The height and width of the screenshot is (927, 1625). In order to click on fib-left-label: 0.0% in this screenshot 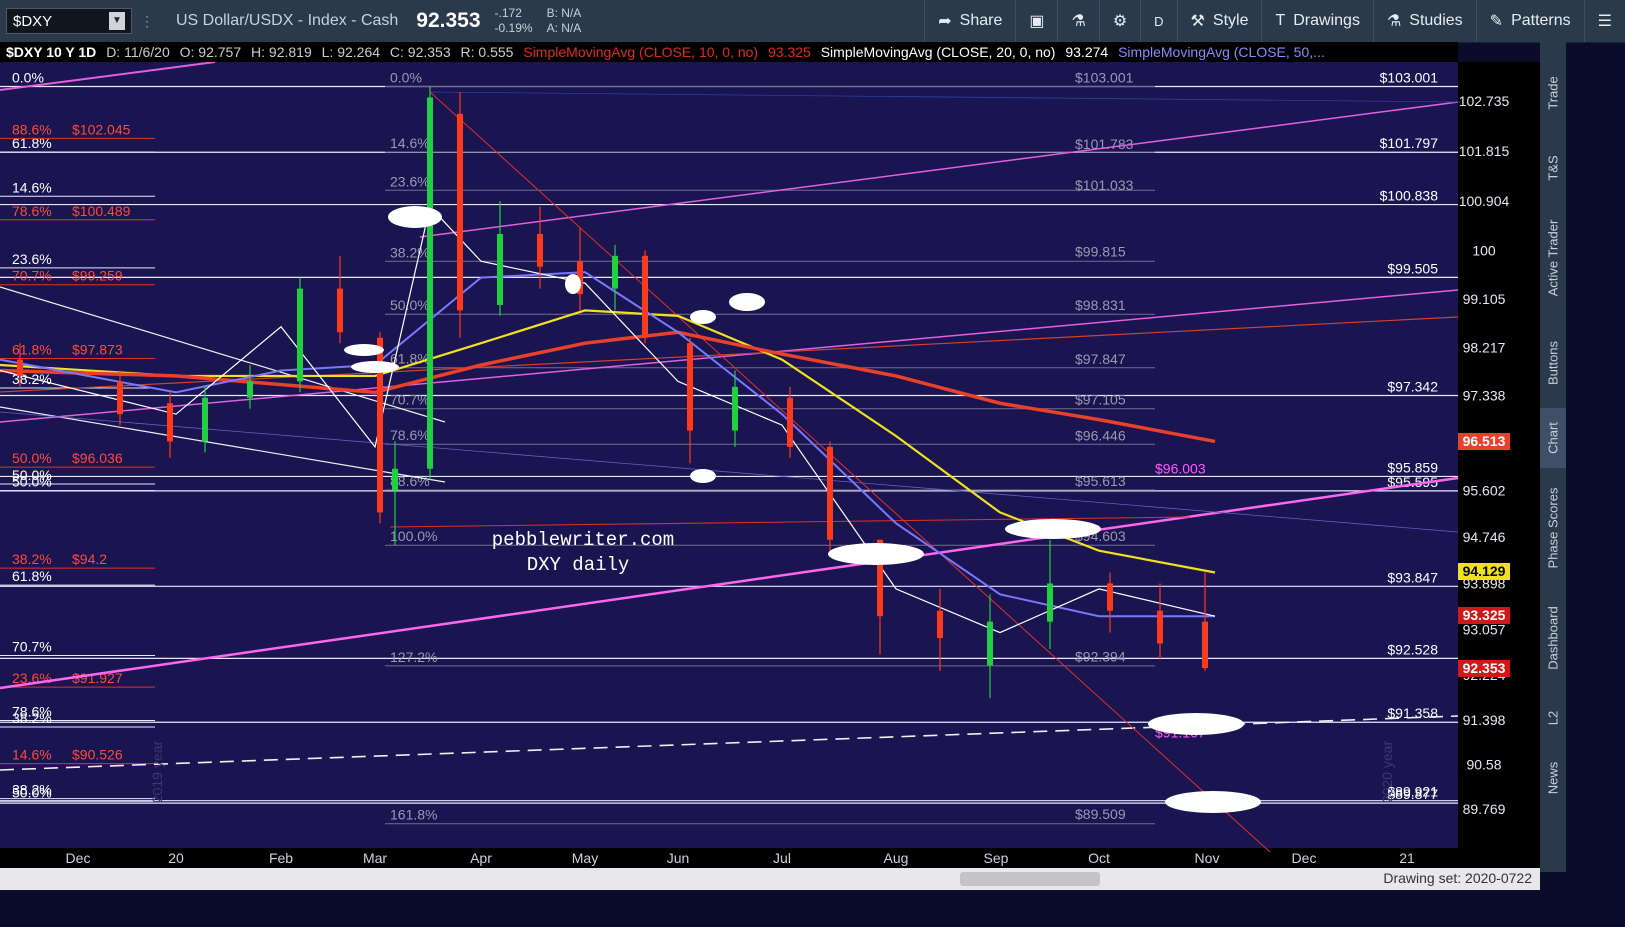, I will do `click(28, 78)`.